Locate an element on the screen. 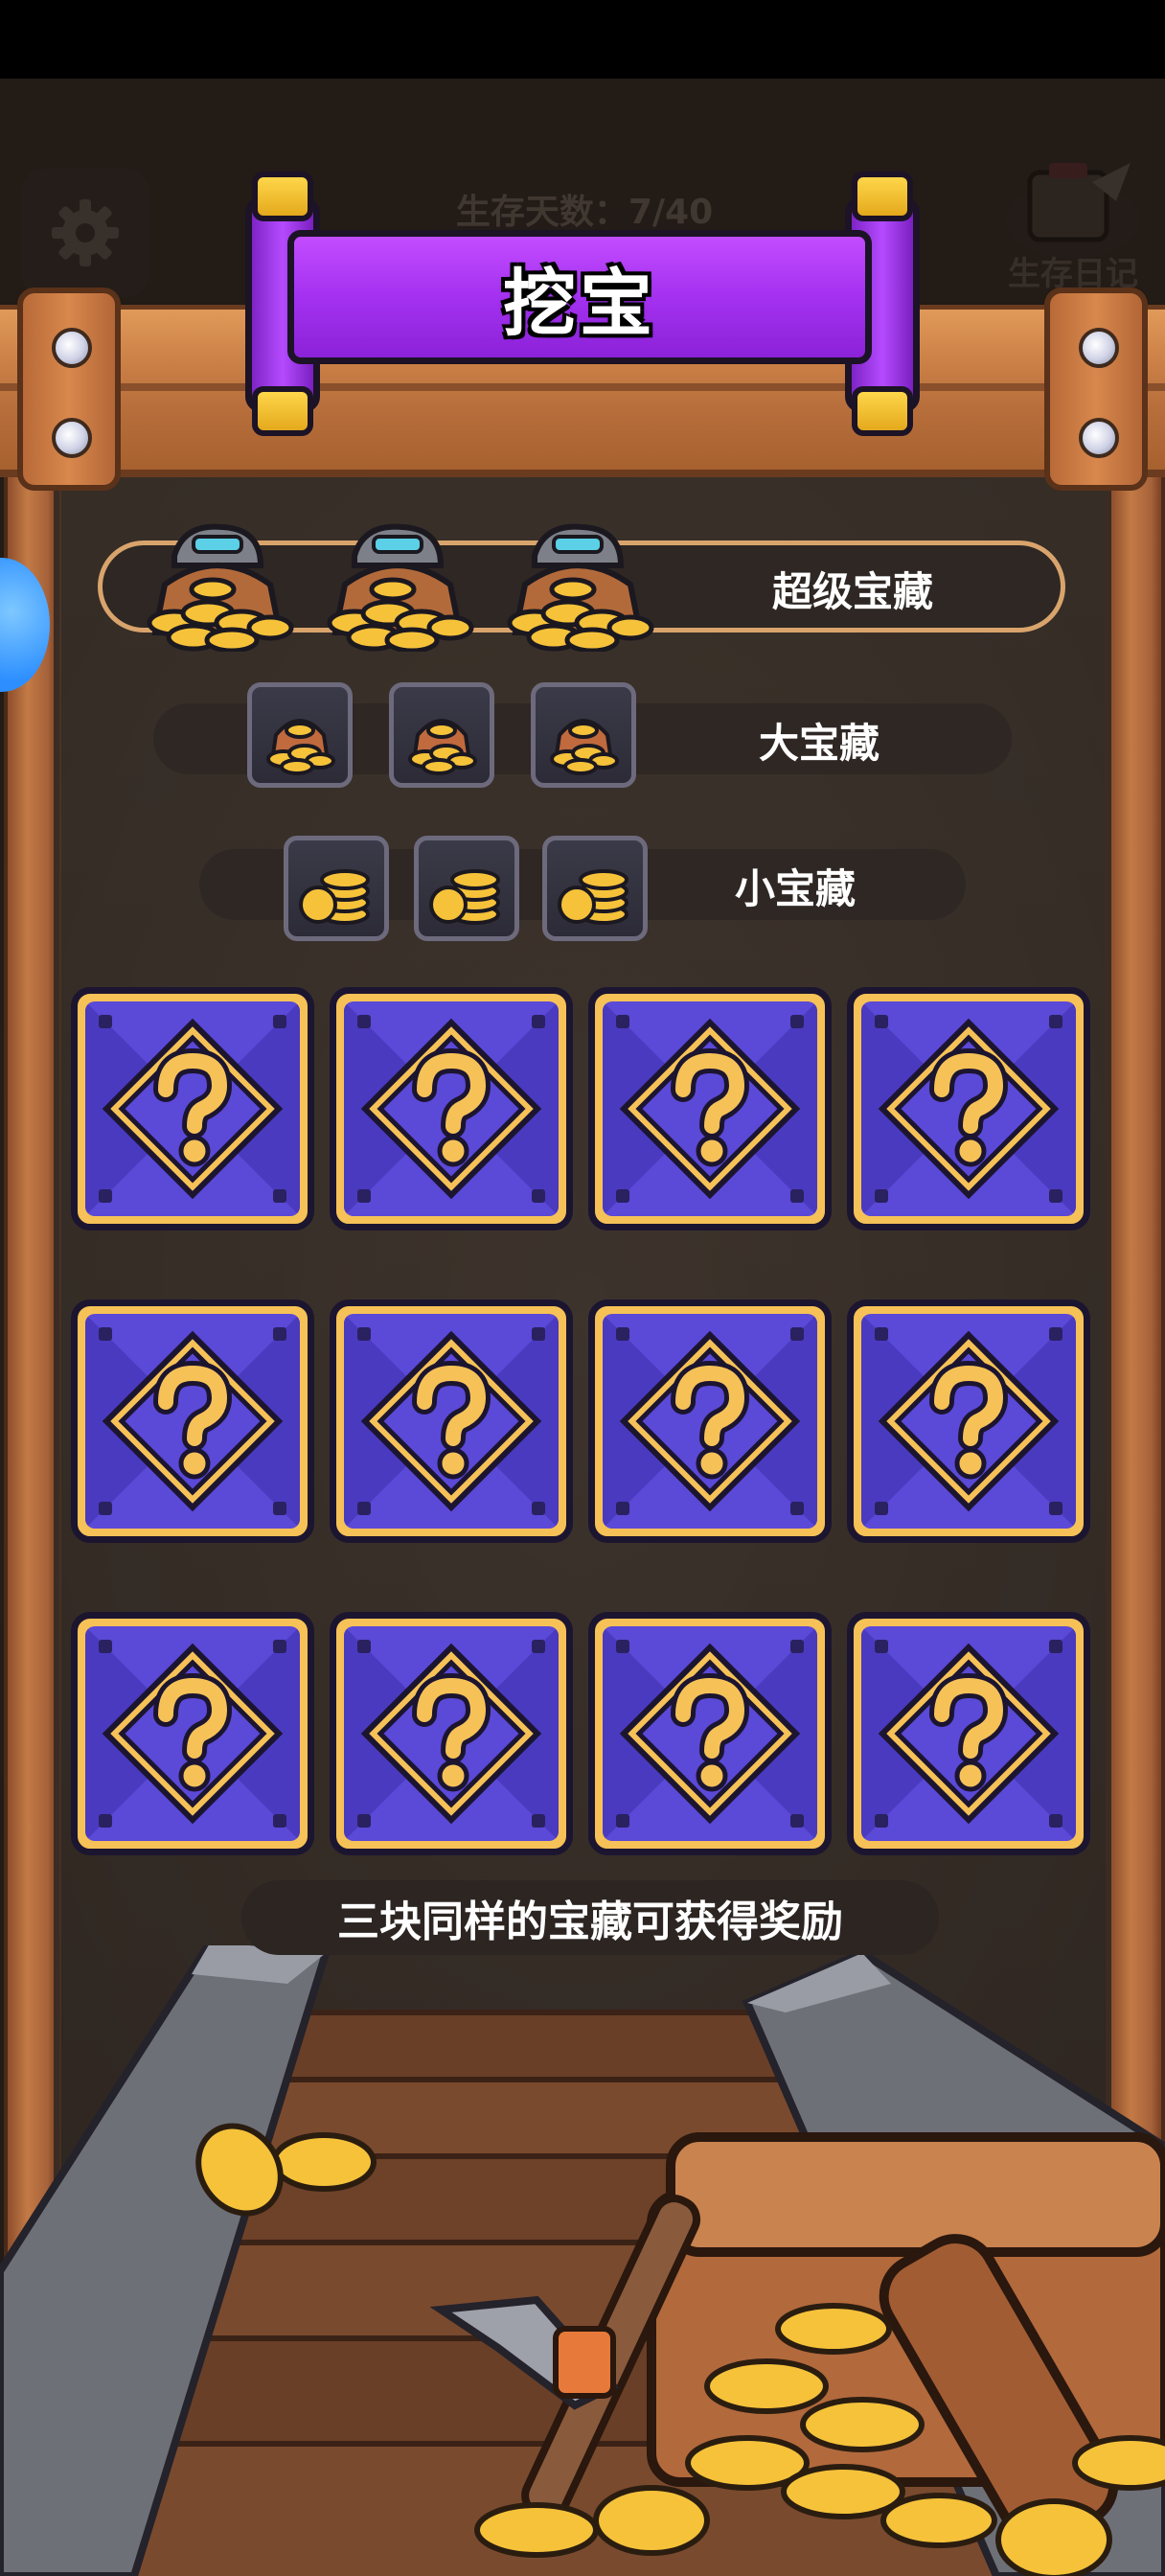 The width and height of the screenshot is (1165, 2576). page-title: 挖宝 is located at coordinates (580, 303).